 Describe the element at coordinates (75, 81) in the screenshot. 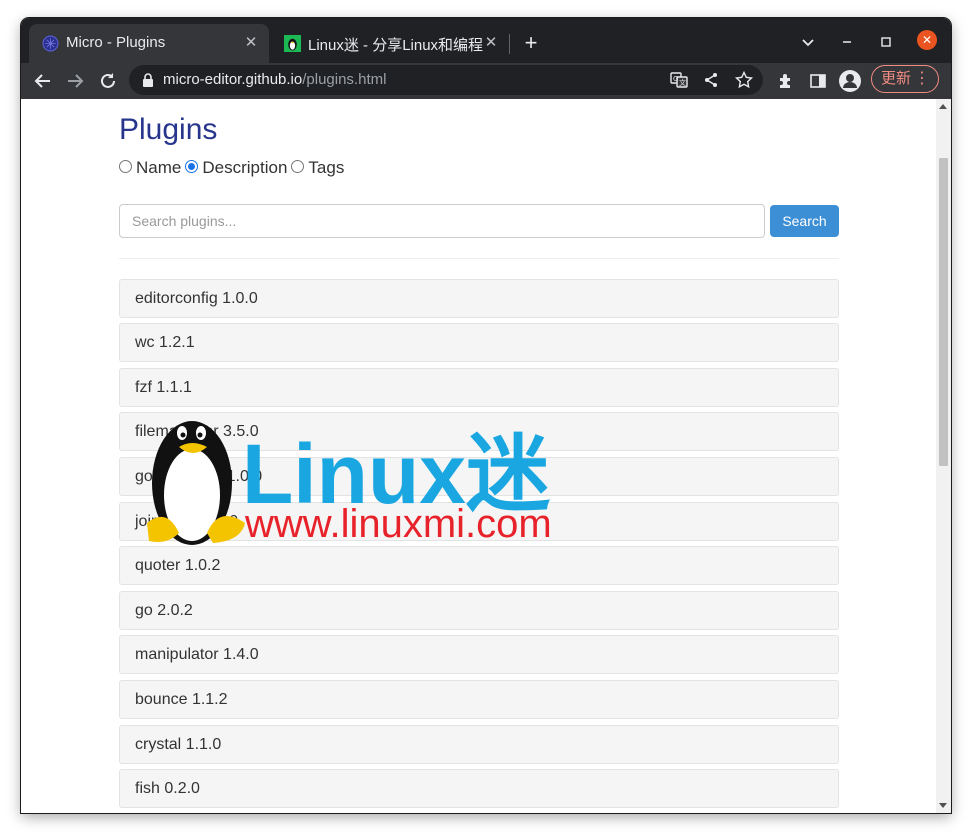

I see `forward-icon` at that location.